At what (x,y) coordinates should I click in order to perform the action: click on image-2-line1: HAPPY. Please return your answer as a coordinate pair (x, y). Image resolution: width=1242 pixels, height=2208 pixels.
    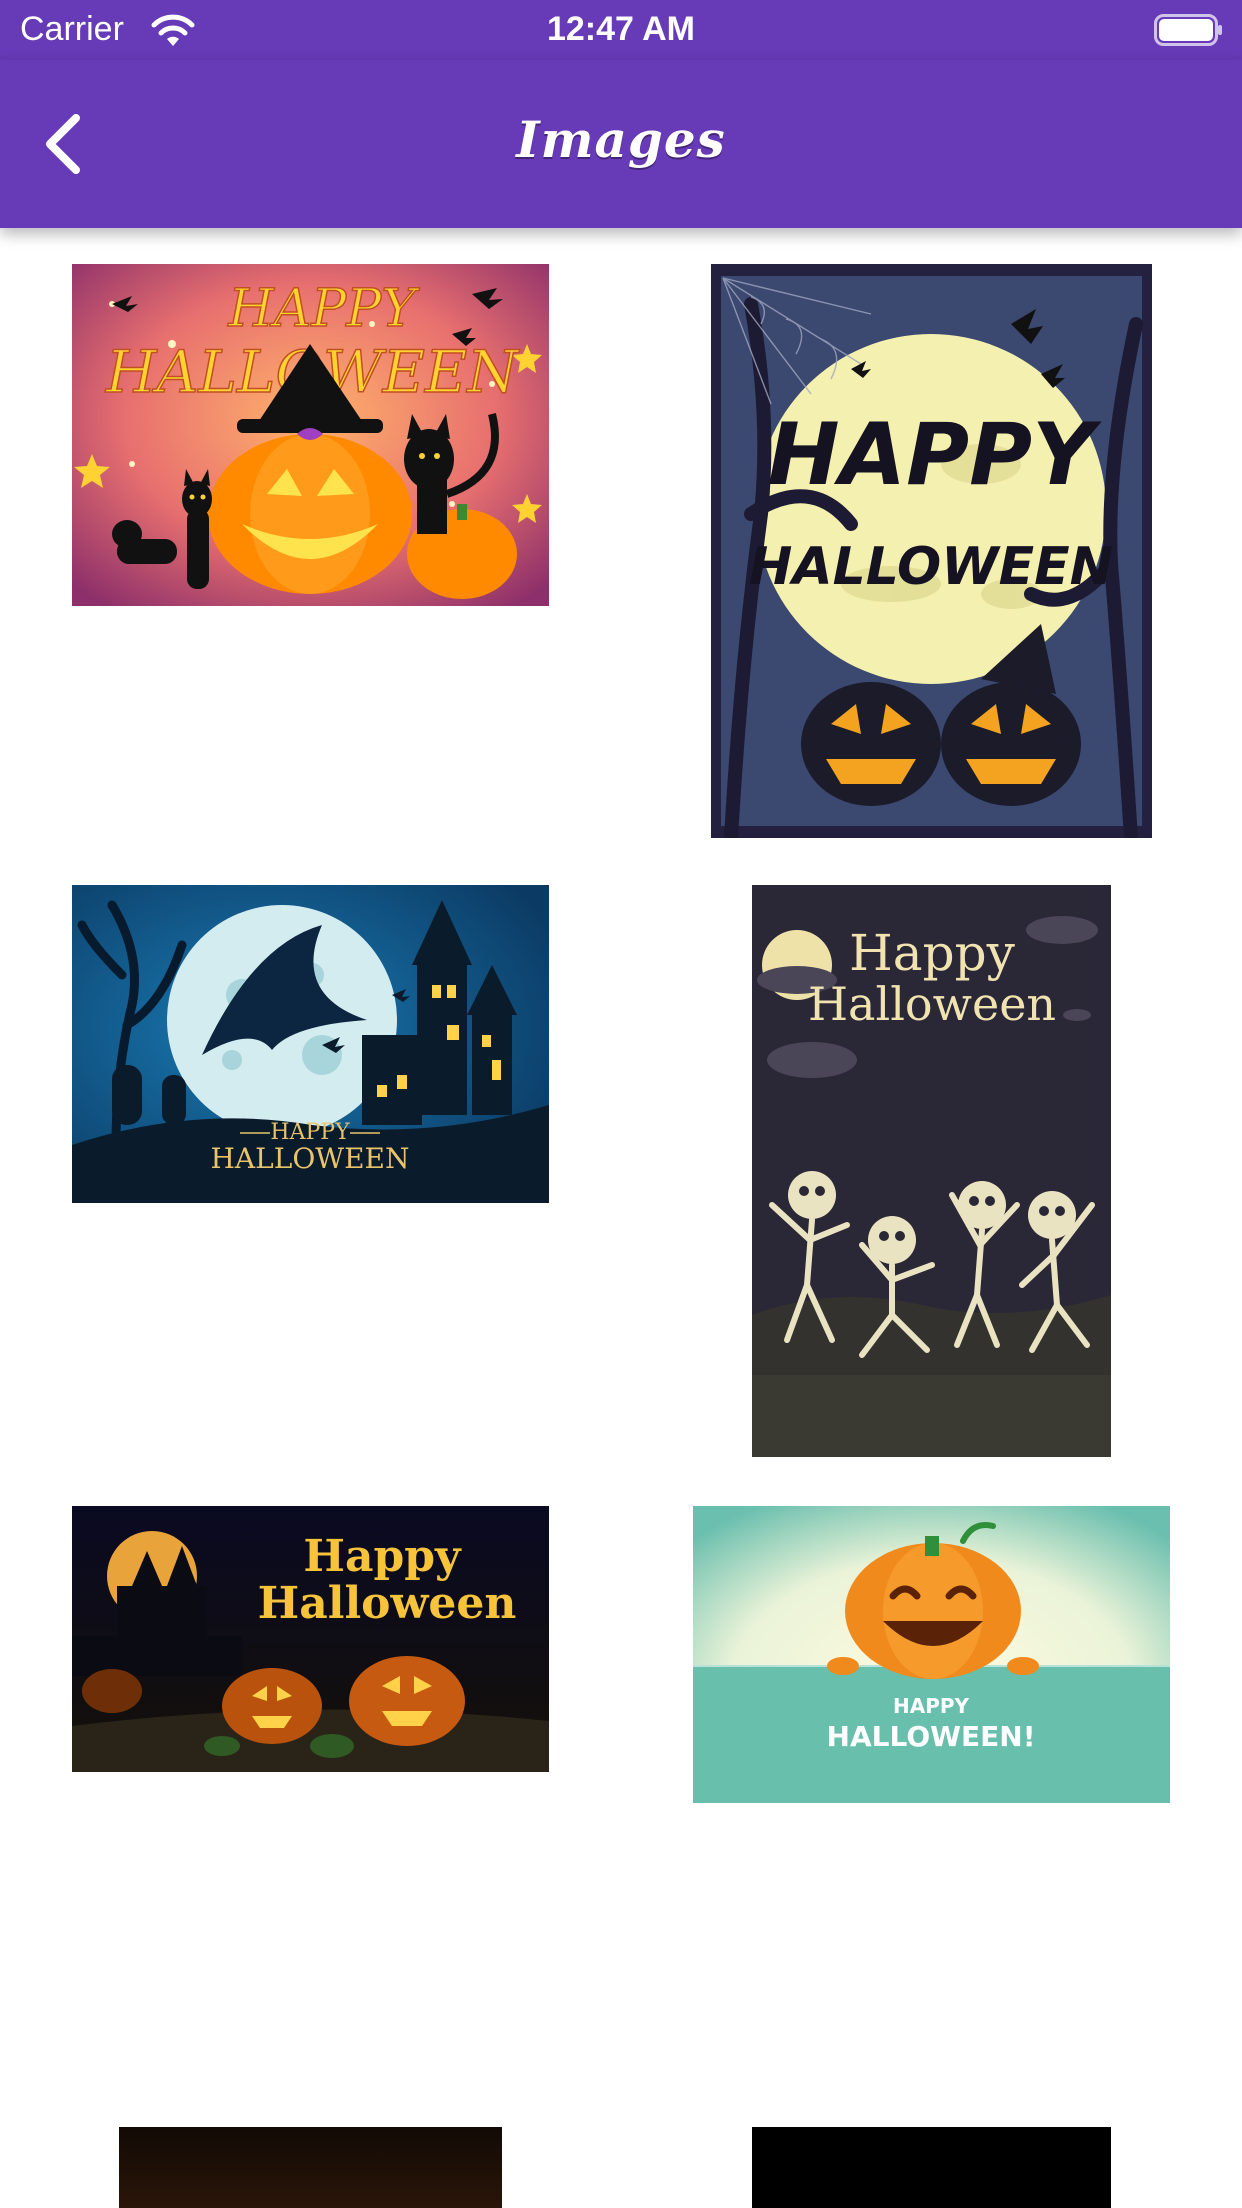
    Looking at the image, I should click on (935, 455).